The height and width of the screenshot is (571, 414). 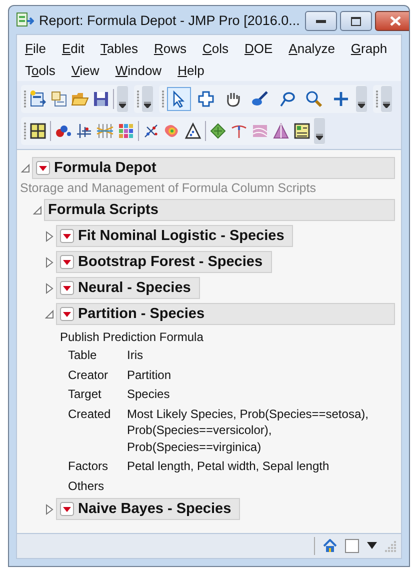 I want to click on outline-header: Bootstrap Forest - Species, so click(x=164, y=262).